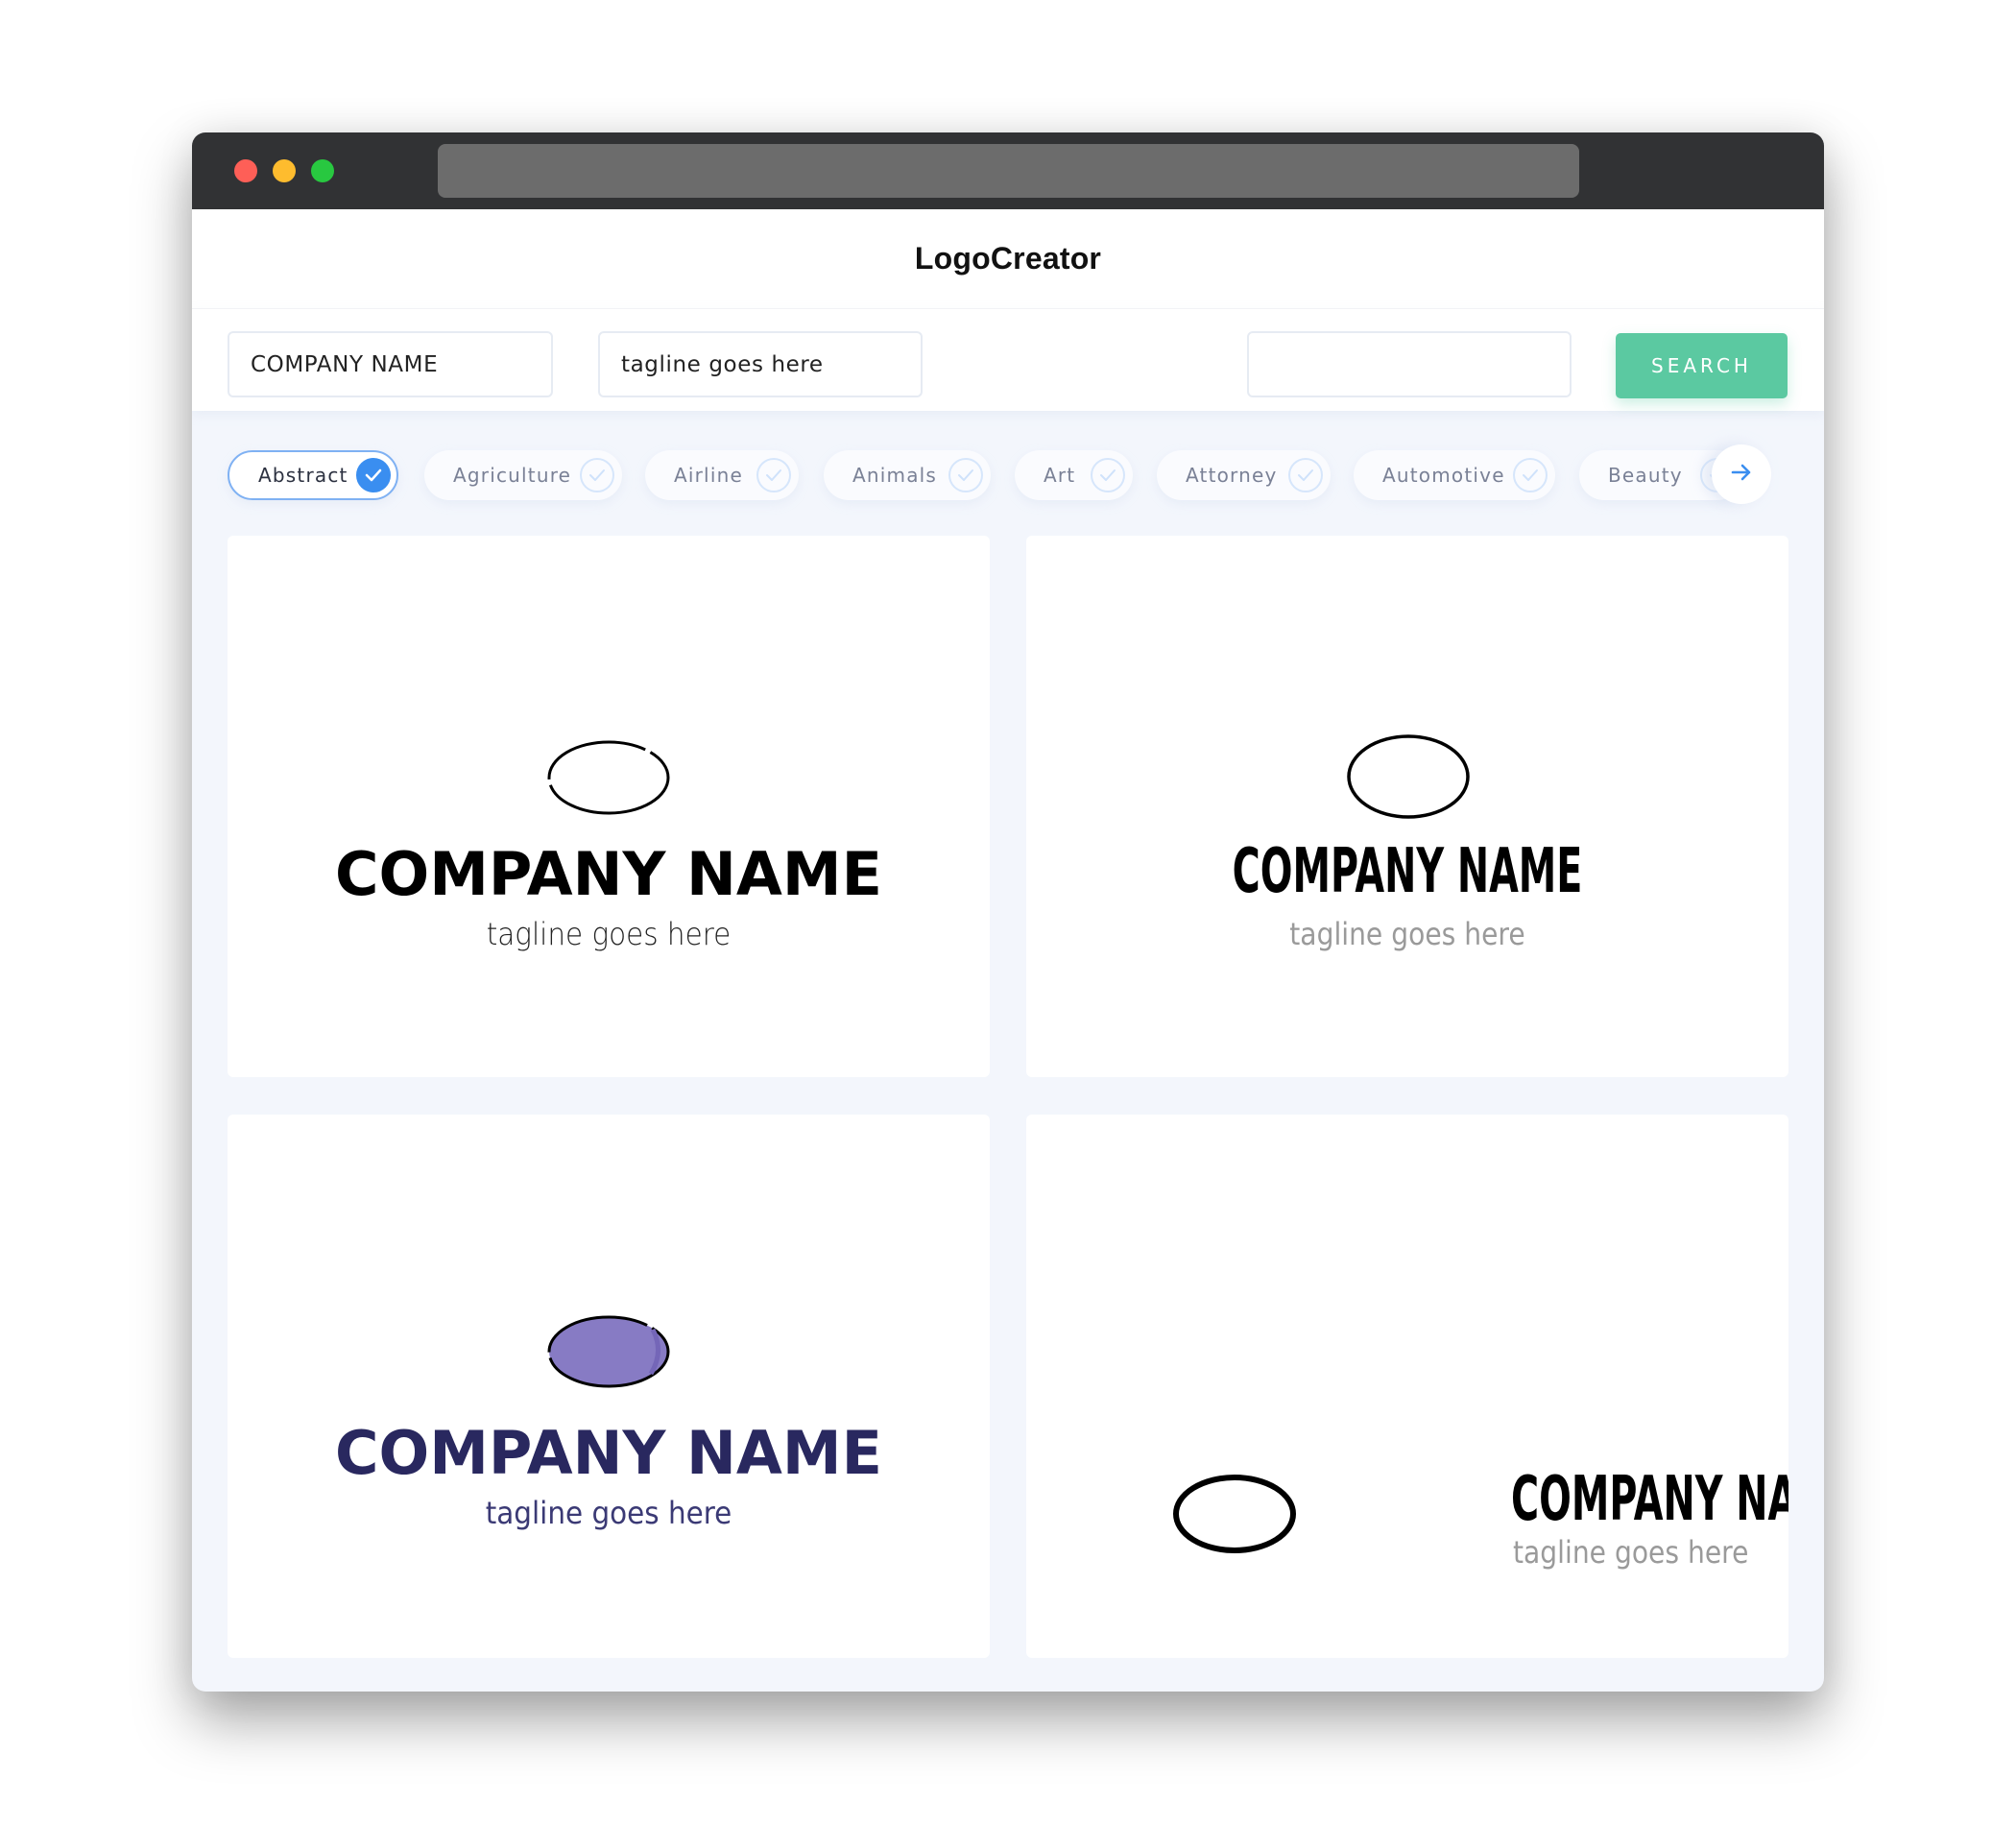  What do you see at coordinates (760, 364) in the screenshot?
I see `tagline-input: tagline goes here` at bounding box center [760, 364].